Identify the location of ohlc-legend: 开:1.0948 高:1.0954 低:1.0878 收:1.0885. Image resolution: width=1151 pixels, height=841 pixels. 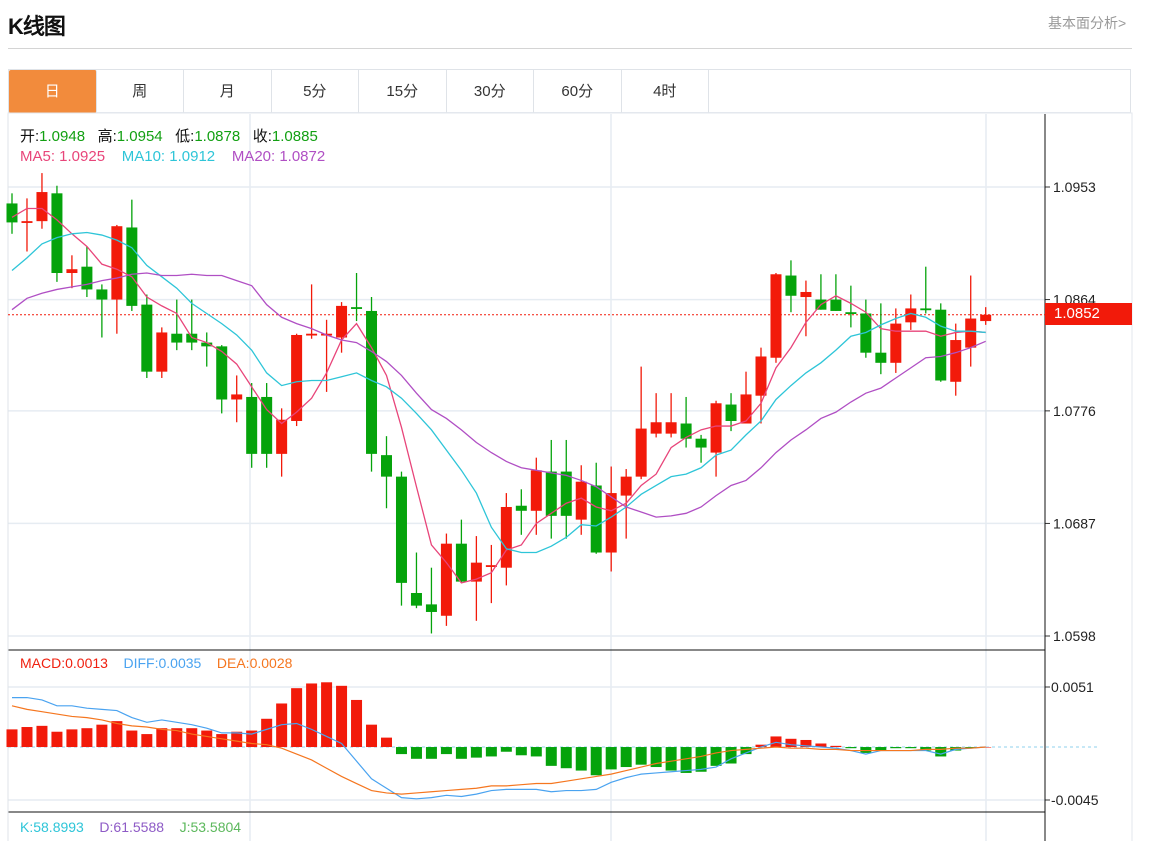
(169, 135).